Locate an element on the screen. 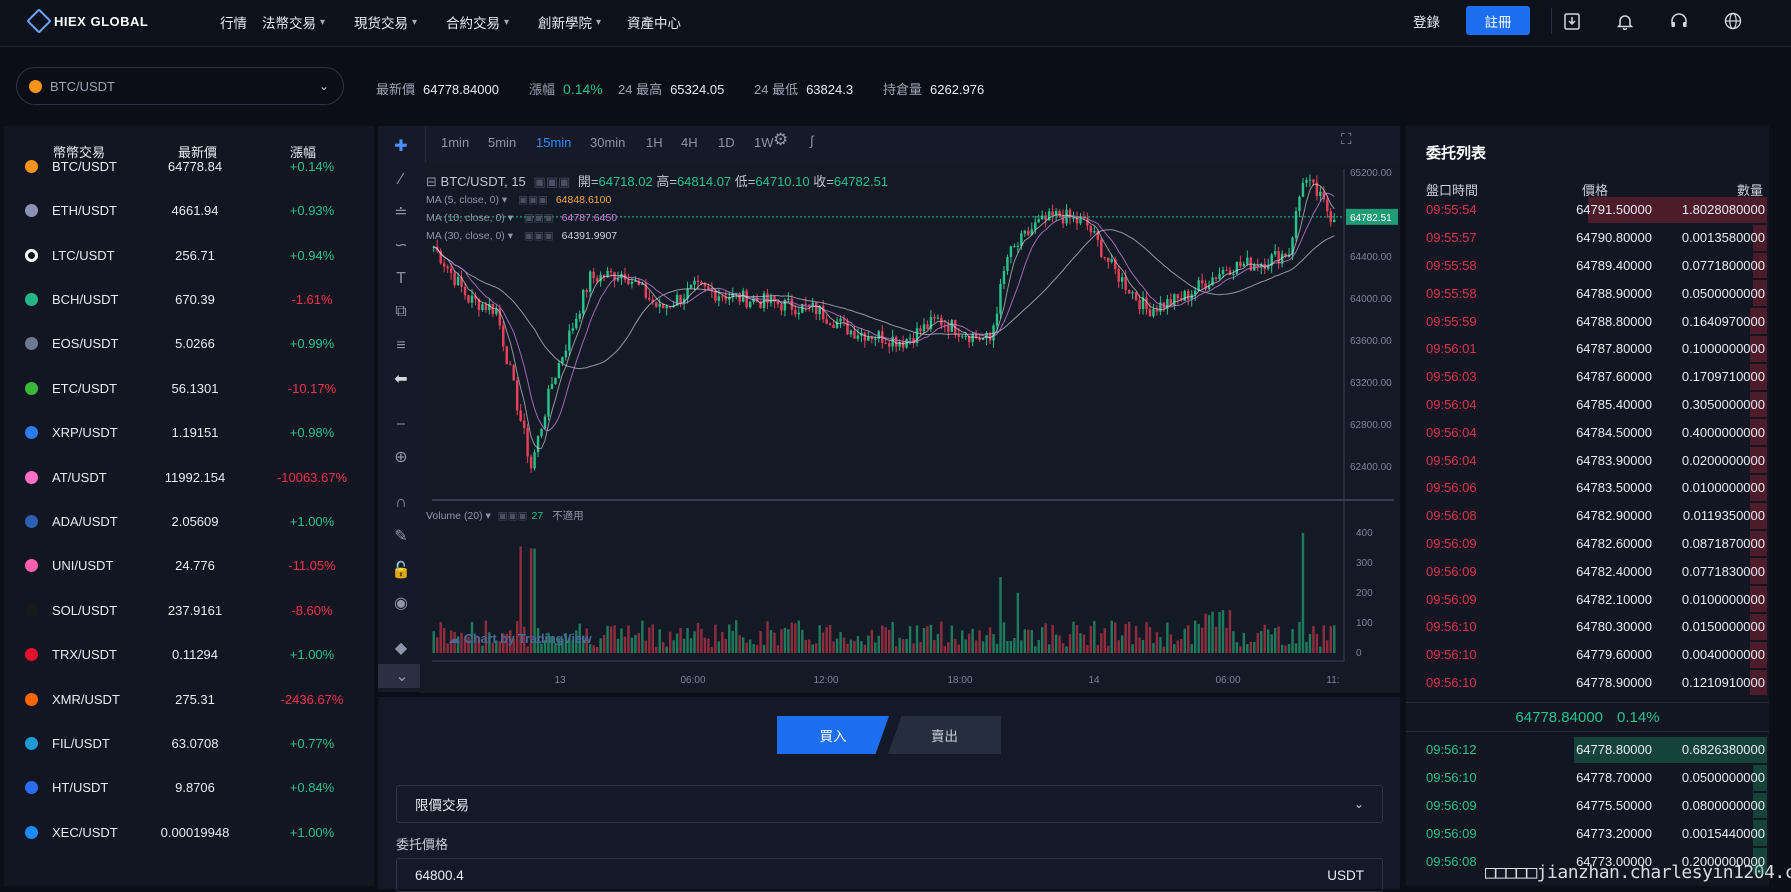  order-type-select: 限價交易 ⌄ is located at coordinates (889, 804).